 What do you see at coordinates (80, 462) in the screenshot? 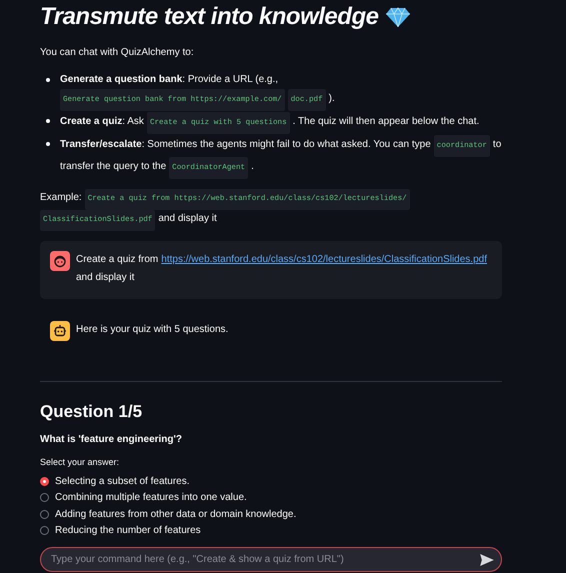
I see `answer-prompt: Select your answer:` at bounding box center [80, 462].